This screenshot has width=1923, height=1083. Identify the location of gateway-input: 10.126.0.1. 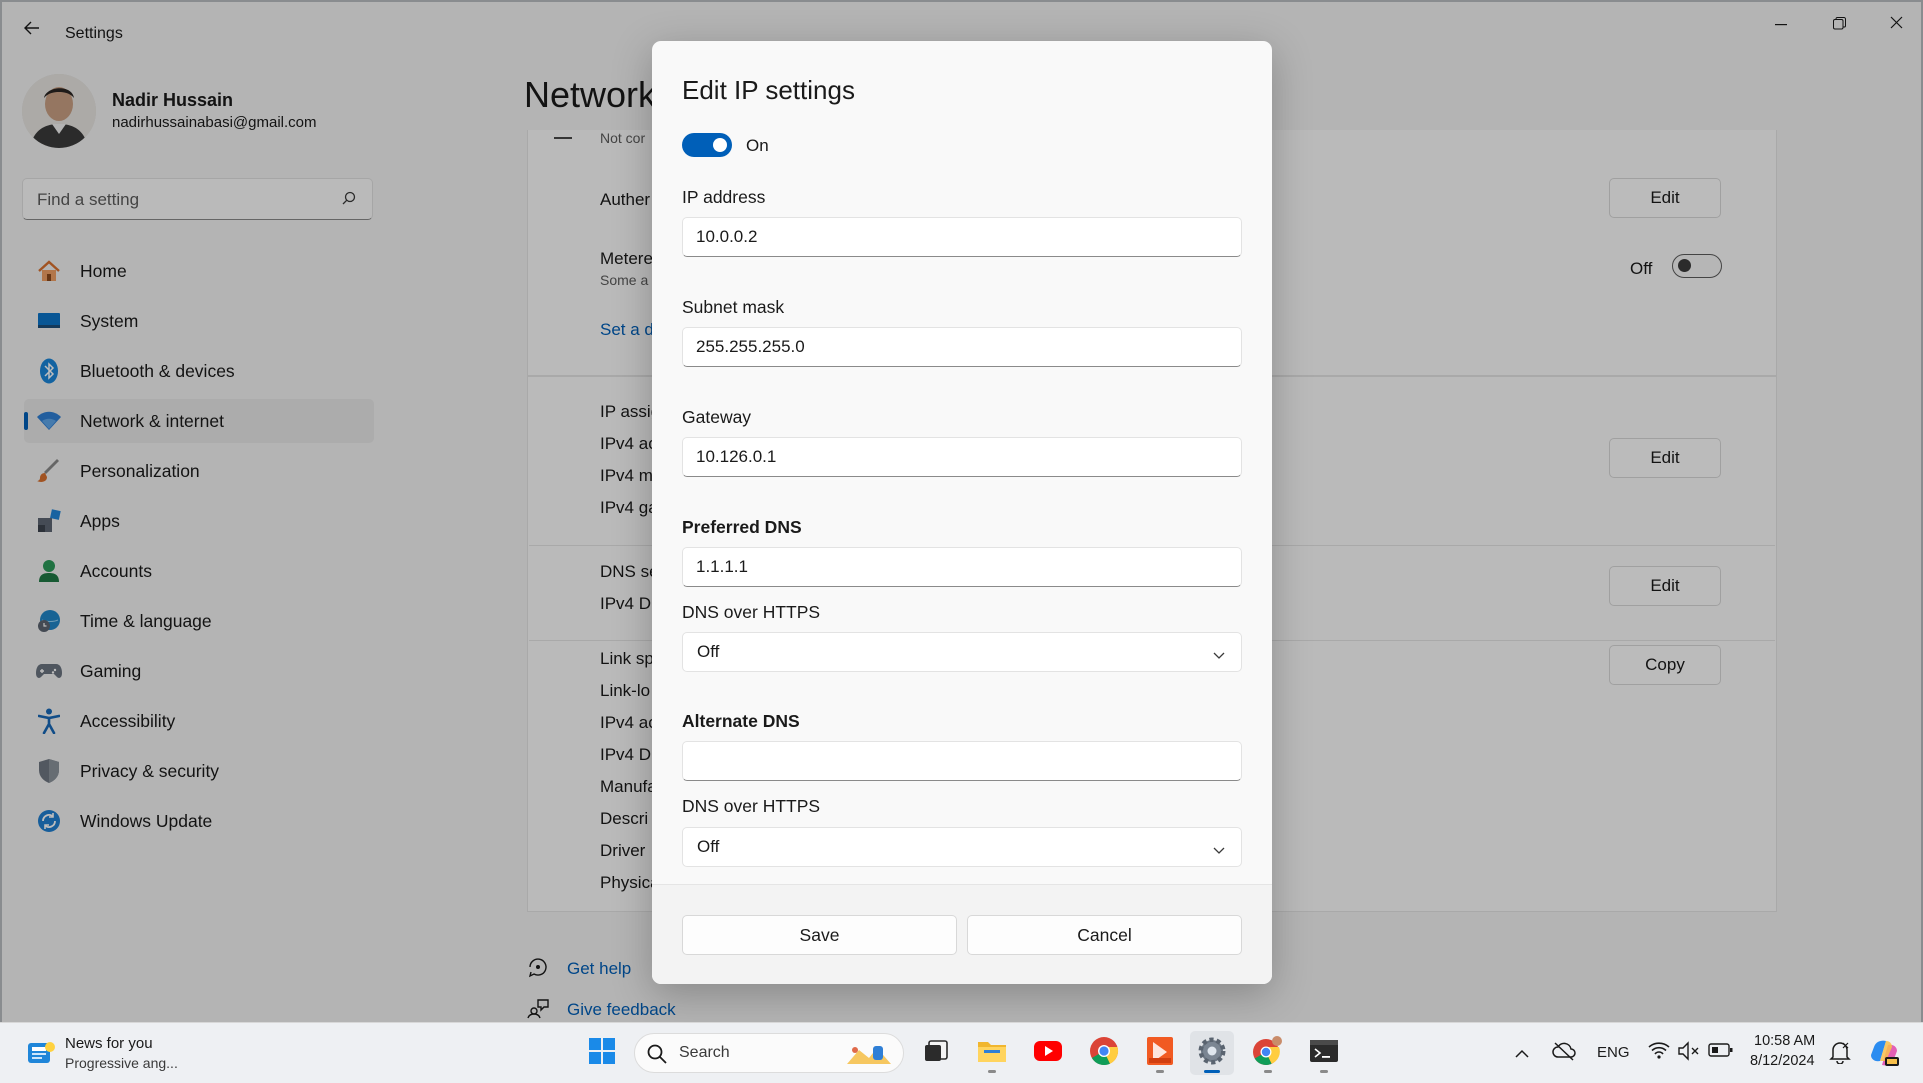
(962, 457).